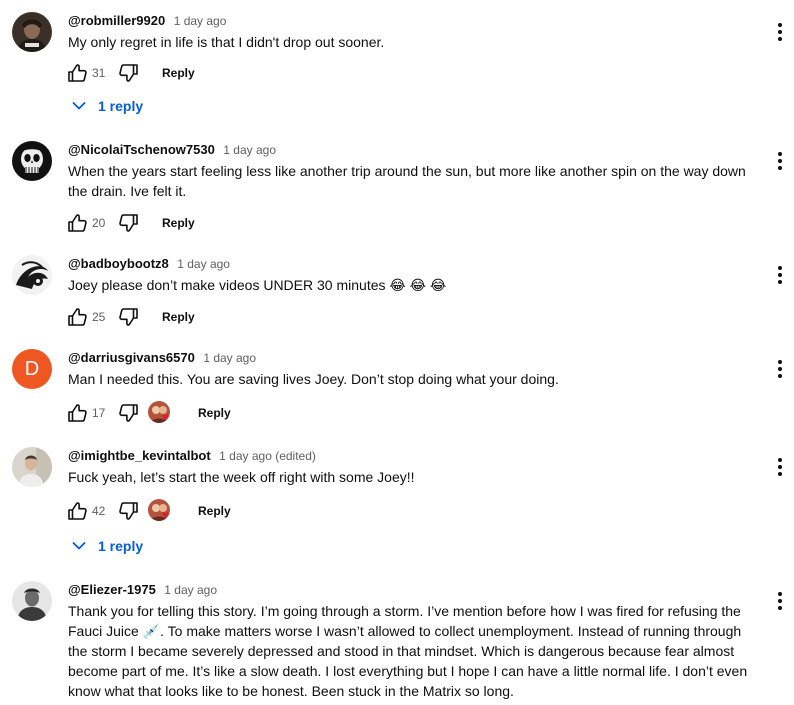  I want to click on comment-actions: 31 Reply, so click(130, 73).